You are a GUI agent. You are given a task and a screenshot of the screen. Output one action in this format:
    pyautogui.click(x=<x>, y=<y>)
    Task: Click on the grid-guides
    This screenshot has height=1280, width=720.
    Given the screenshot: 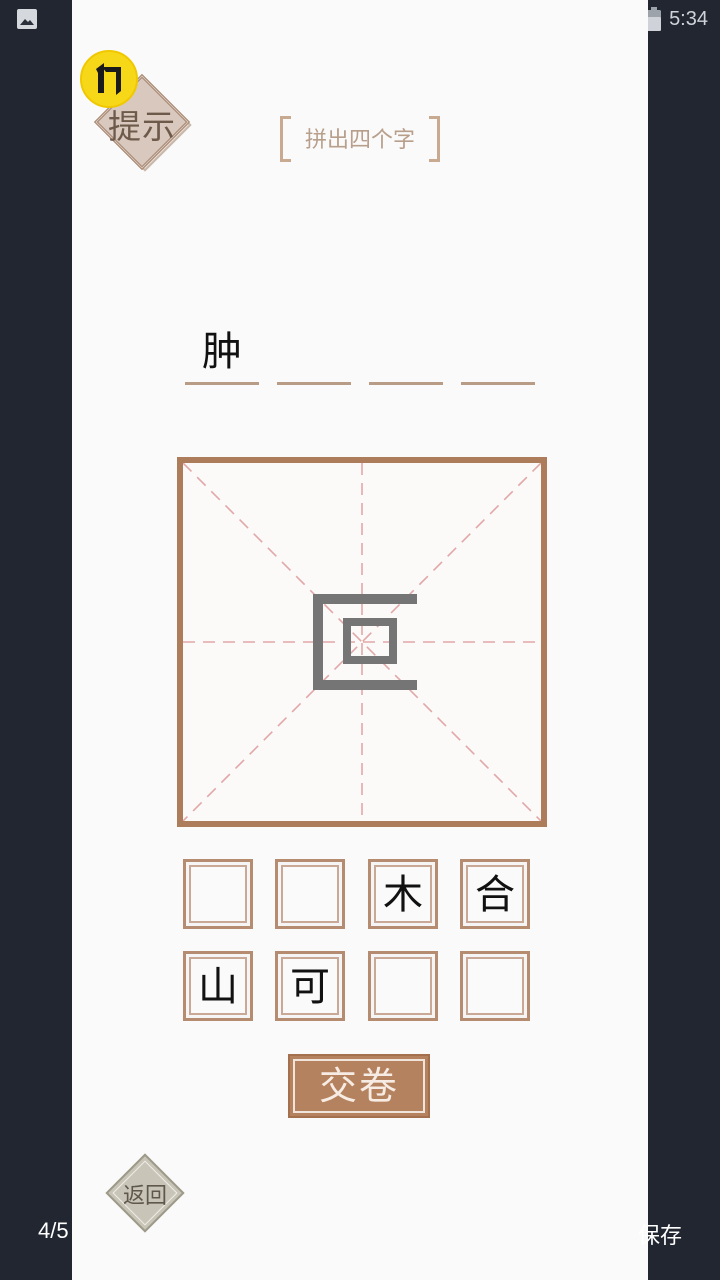 What is the action you would take?
    pyautogui.click(x=362, y=642)
    